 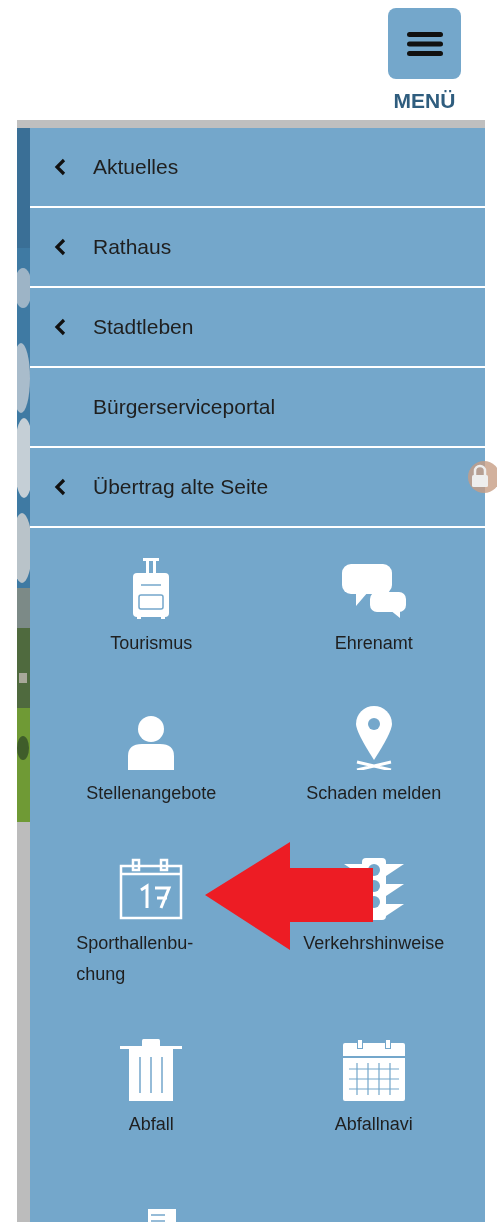 I want to click on menu-label: MENÜ, so click(x=424, y=101).